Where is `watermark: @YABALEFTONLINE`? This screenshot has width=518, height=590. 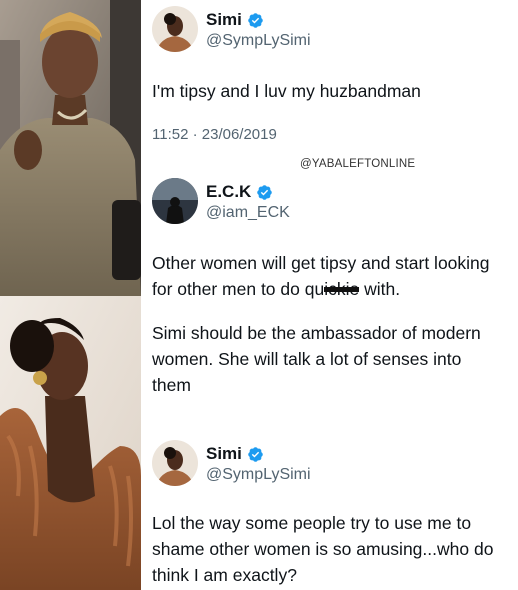 watermark: @YABALEFTONLINE is located at coordinates (358, 164).